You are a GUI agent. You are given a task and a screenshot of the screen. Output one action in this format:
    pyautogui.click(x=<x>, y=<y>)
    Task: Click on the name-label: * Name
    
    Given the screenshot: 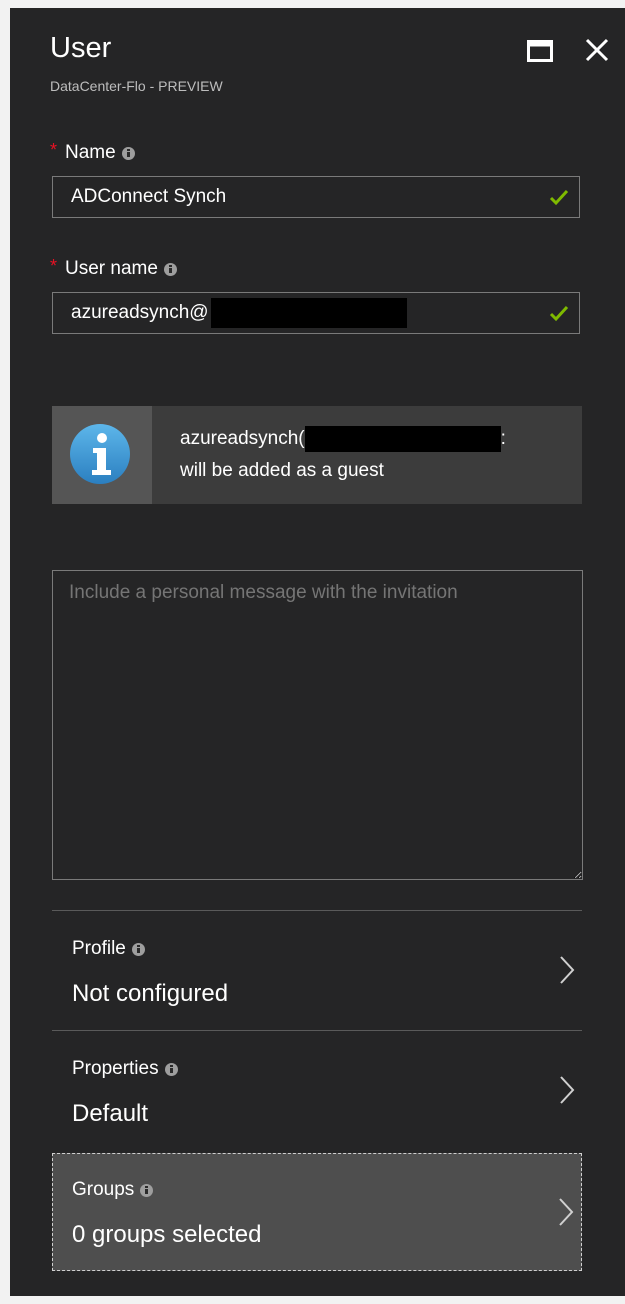 What is the action you would take?
    pyautogui.click(x=92, y=151)
    